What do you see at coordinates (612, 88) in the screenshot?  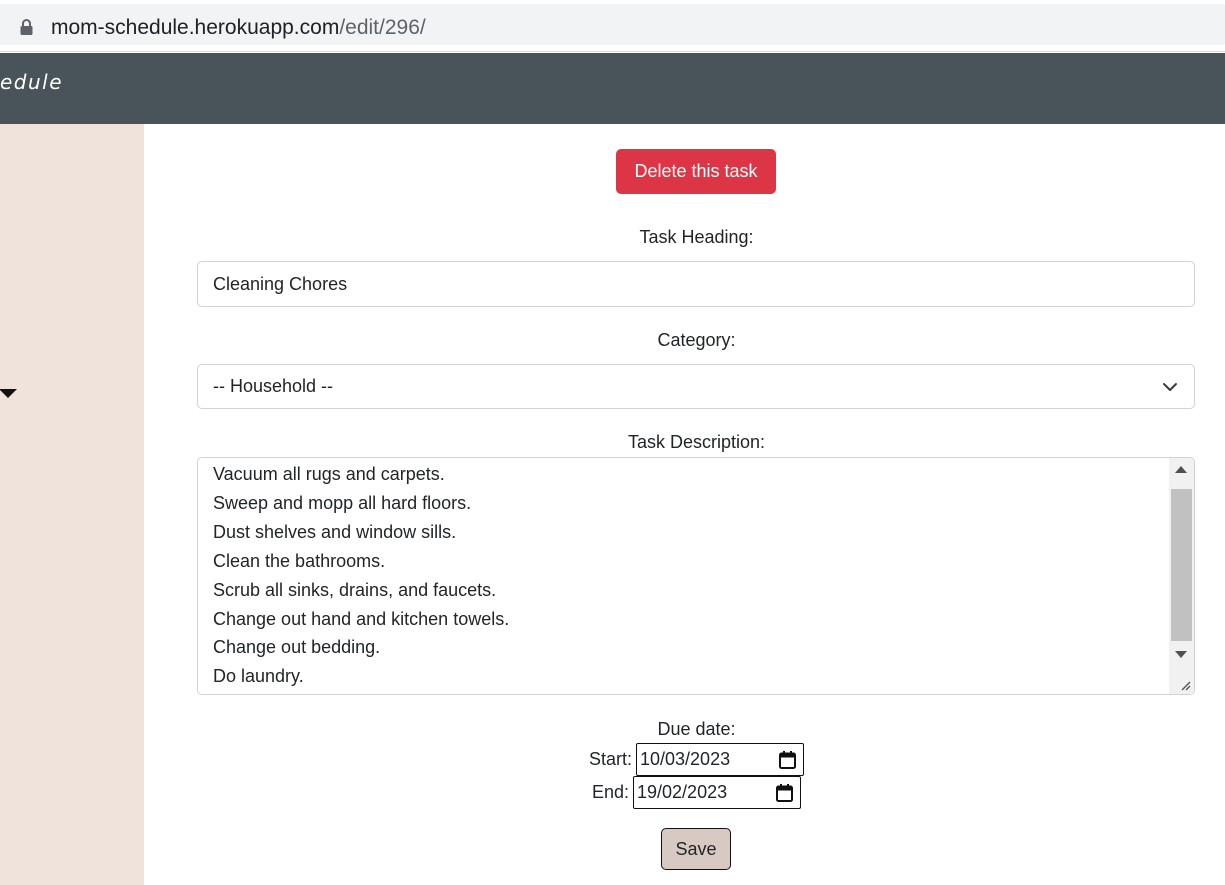 I see `navbar: edule` at bounding box center [612, 88].